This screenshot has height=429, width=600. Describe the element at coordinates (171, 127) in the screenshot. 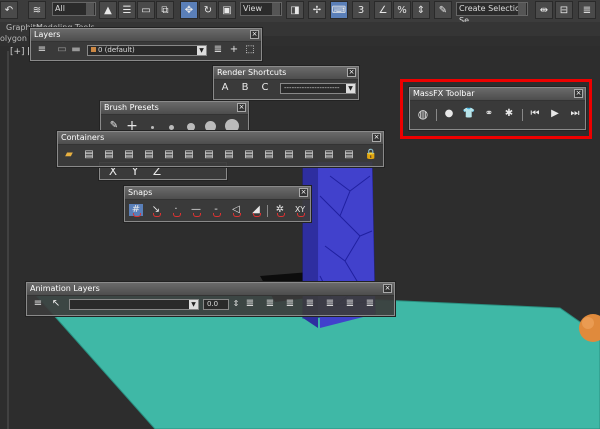

I see `brush-preset-2-icon` at that location.